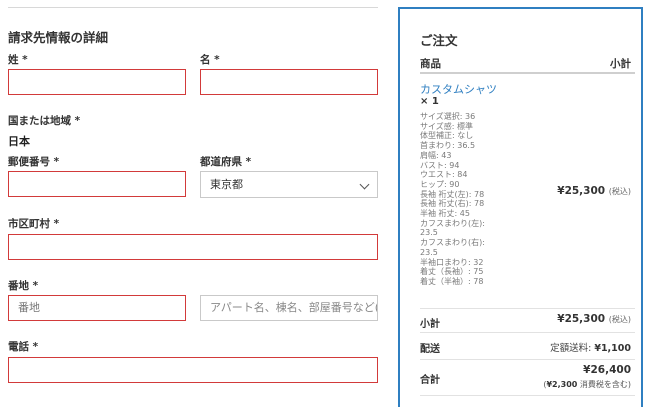  I want to click on product-price: ¥25,300 (税込), so click(594, 191).